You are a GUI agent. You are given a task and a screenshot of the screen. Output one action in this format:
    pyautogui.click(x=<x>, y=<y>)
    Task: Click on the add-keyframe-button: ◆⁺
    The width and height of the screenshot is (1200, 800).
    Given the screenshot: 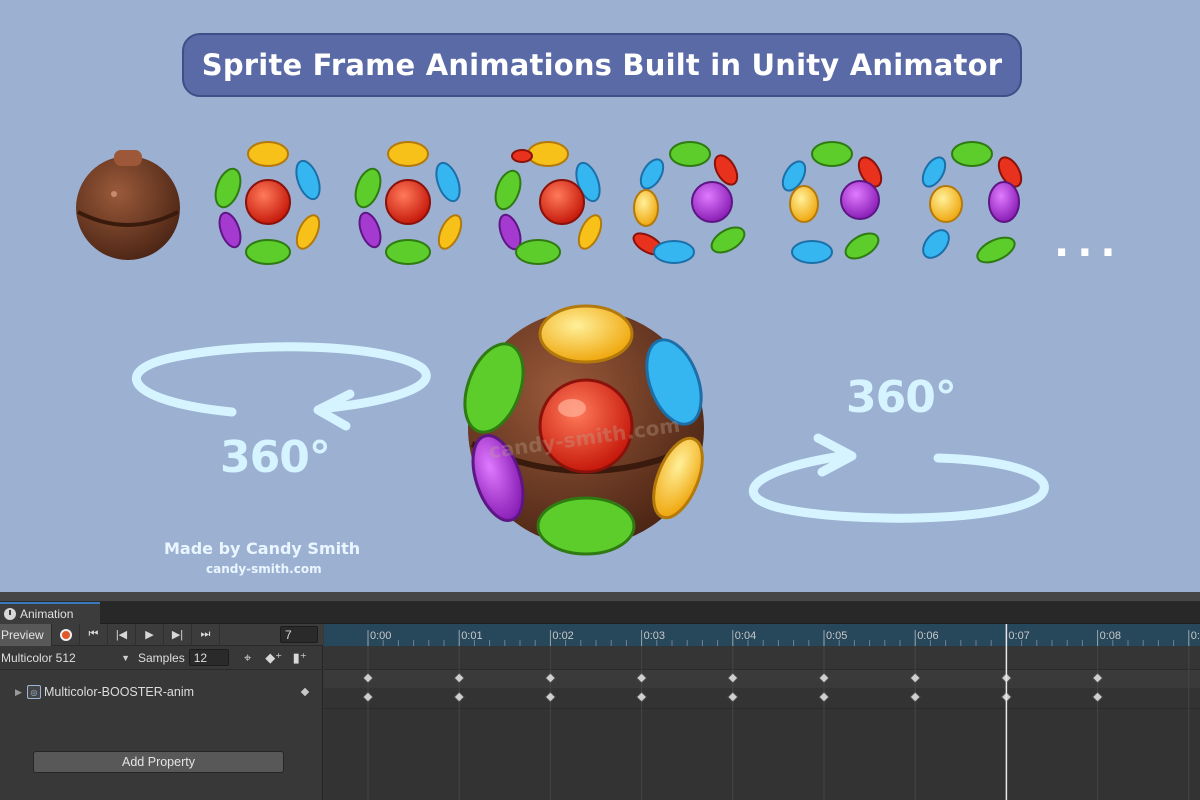 What is the action you would take?
    pyautogui.click(x=274, y=658)
    